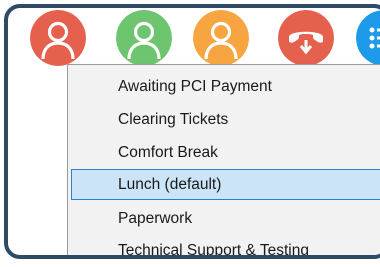 The width and height of the screenshot is (380, 267). I want to click on blue-status-button, so click(368, 38).